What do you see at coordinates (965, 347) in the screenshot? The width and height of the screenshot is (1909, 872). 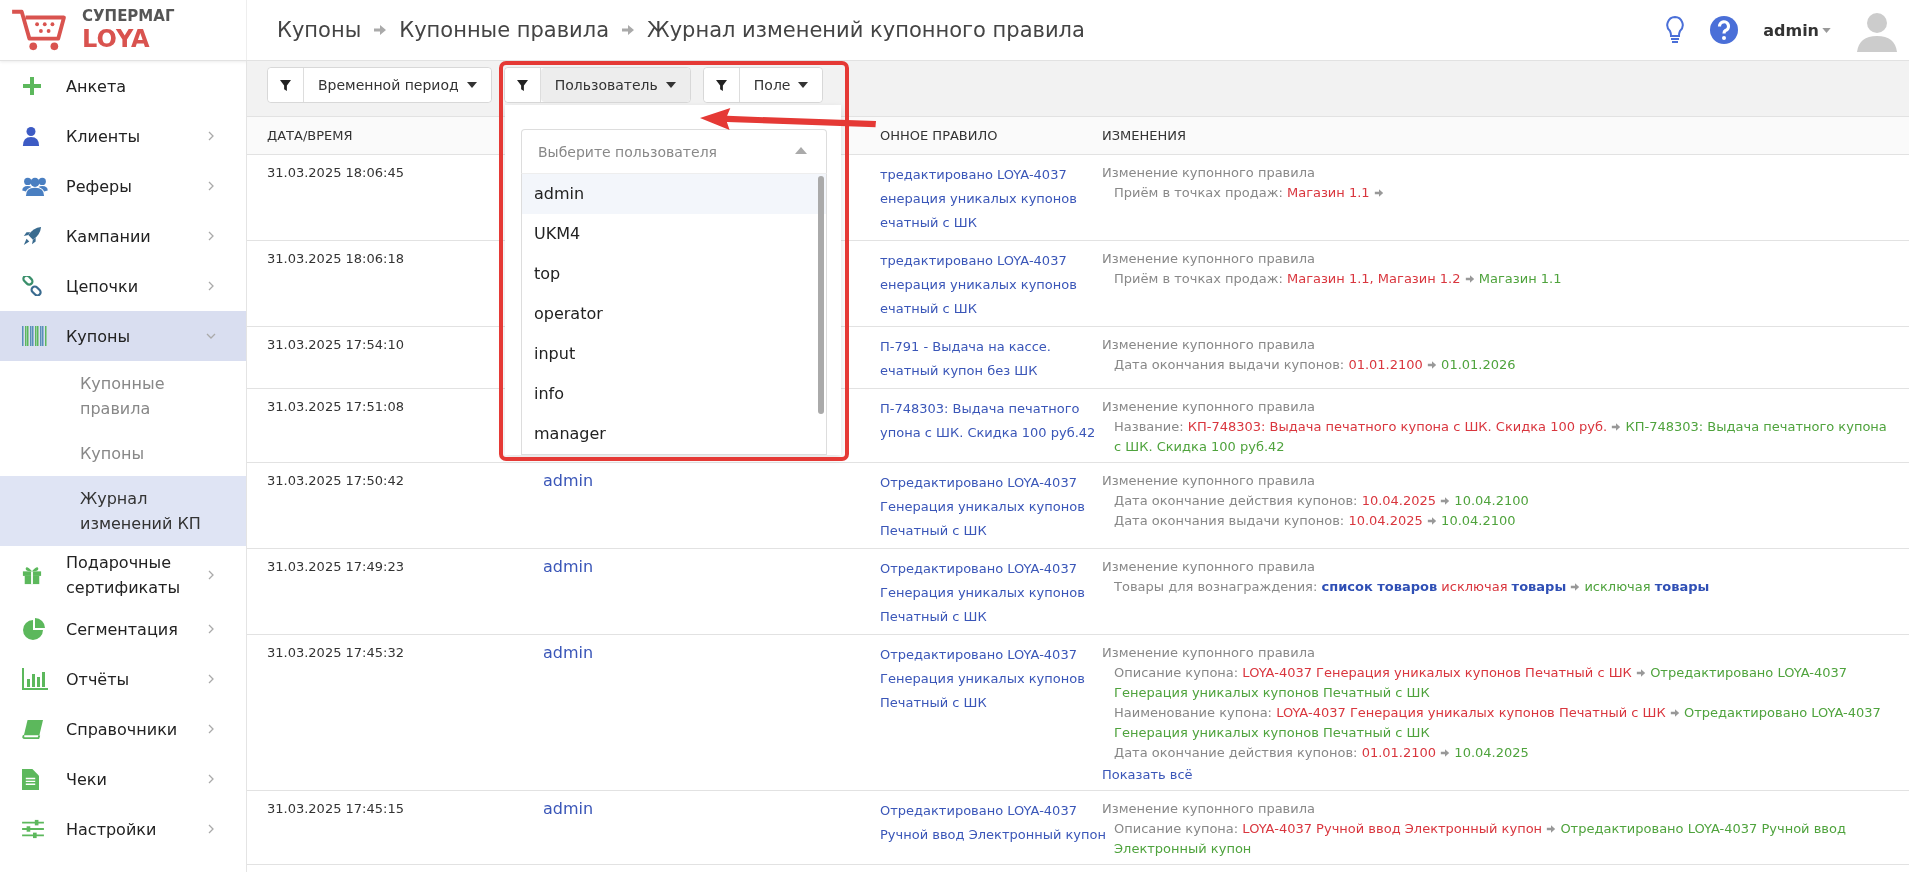 I see `coupon-rule-link: П-791 - Выдача на кассе.` at bounding box center [965, 347].